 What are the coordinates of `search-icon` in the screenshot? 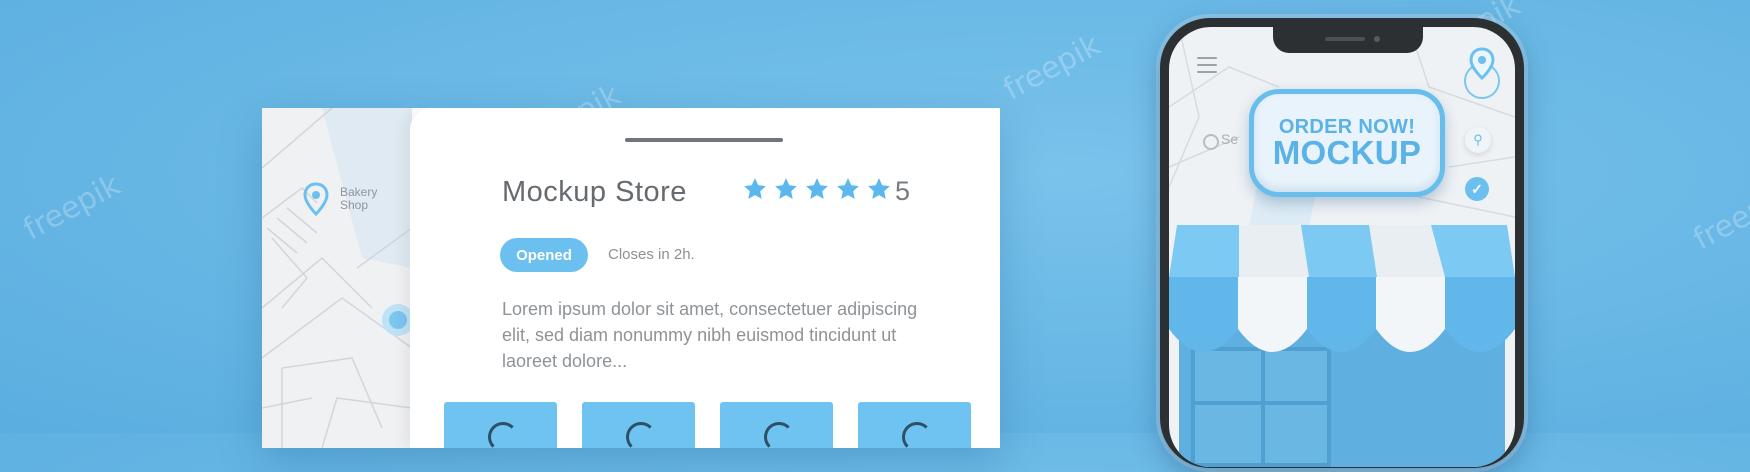 It's located at (1211, 142).